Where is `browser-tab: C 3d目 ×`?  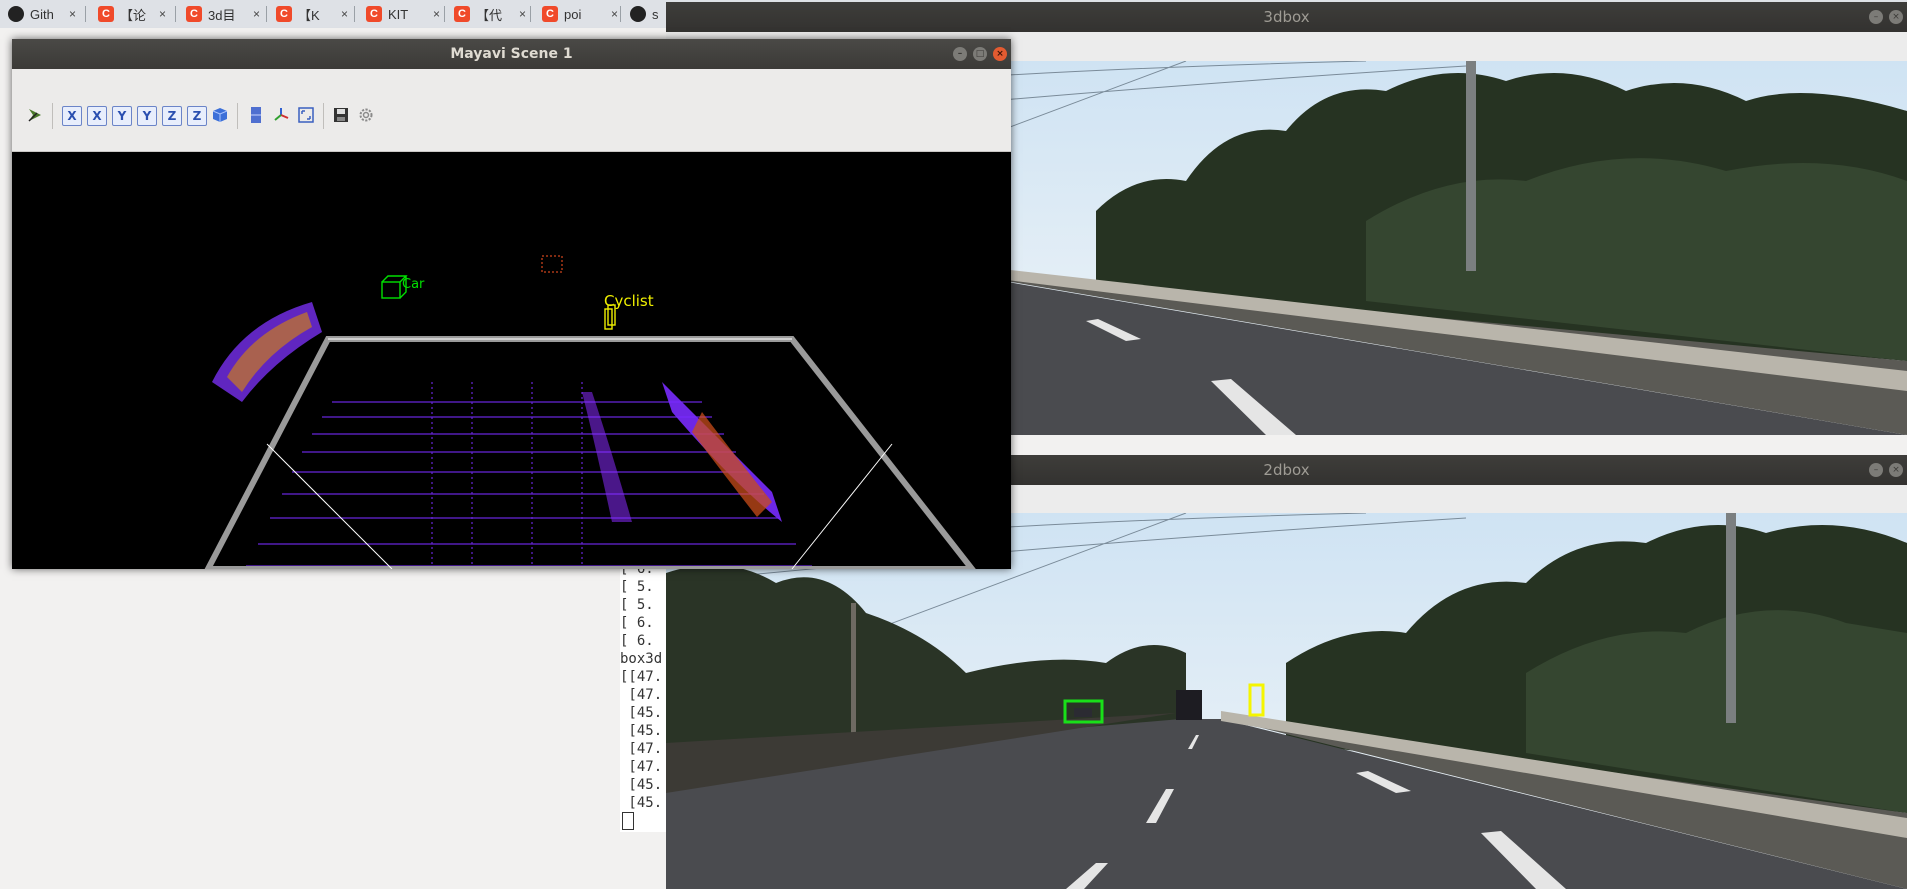 browser-tab: C 3d目 × is located at coordinates (223, 14).